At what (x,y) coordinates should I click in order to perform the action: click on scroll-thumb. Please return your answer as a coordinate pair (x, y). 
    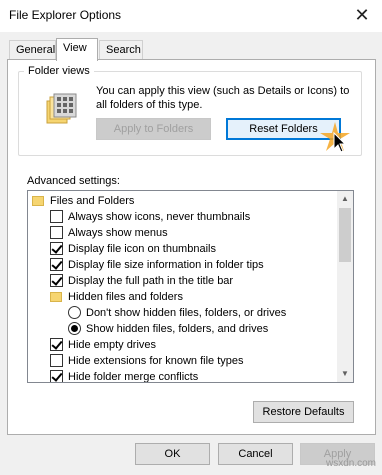
    Looking at the image, I should click on (345, 235).